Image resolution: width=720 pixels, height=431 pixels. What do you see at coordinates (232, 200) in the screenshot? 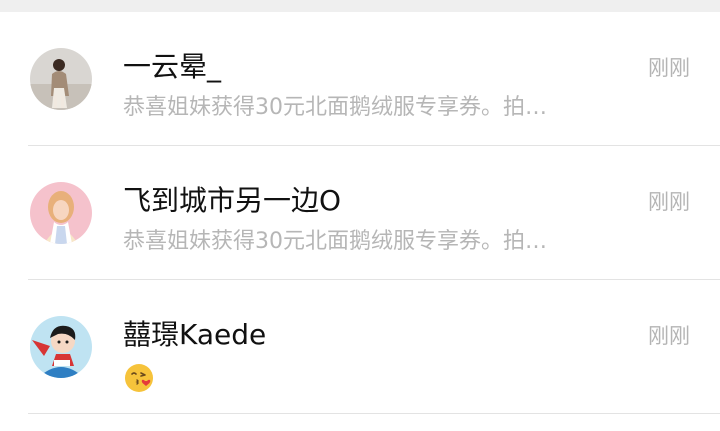
I see `chat-name: 飞到城市另一边O` at bounding box center [232, 200].